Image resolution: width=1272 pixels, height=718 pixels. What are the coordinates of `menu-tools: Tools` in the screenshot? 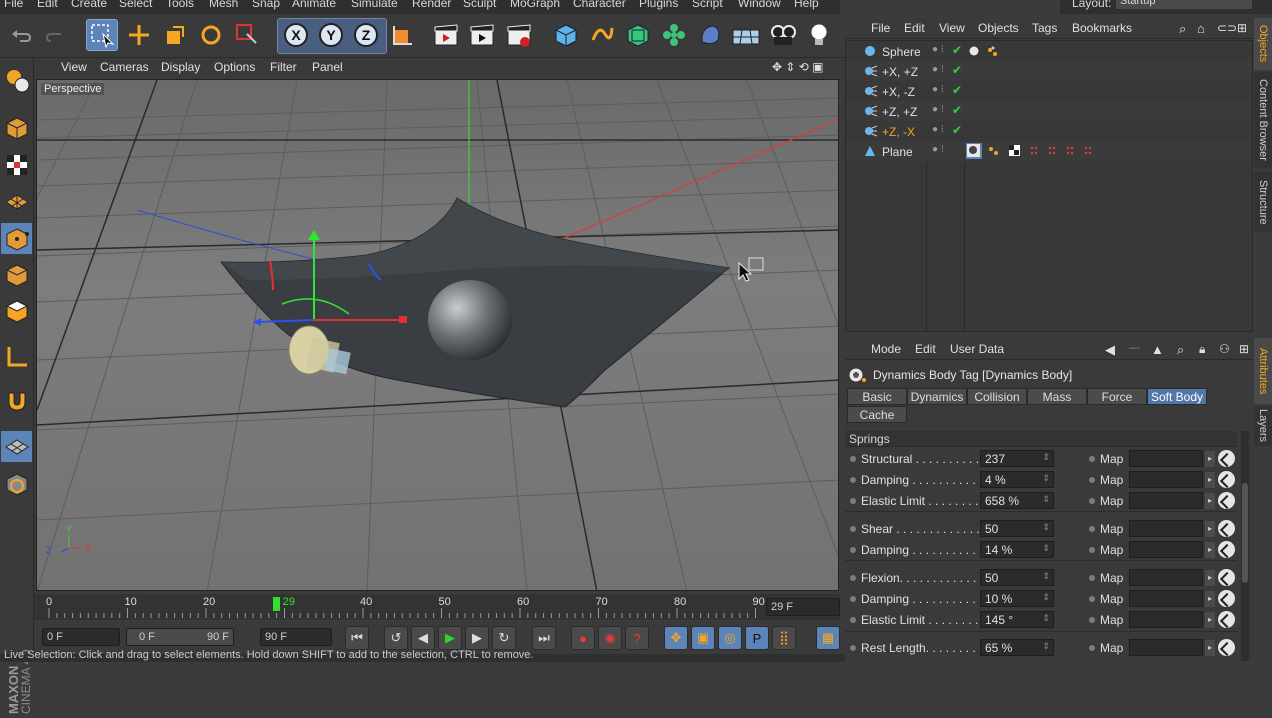 It's located at (180, 5).